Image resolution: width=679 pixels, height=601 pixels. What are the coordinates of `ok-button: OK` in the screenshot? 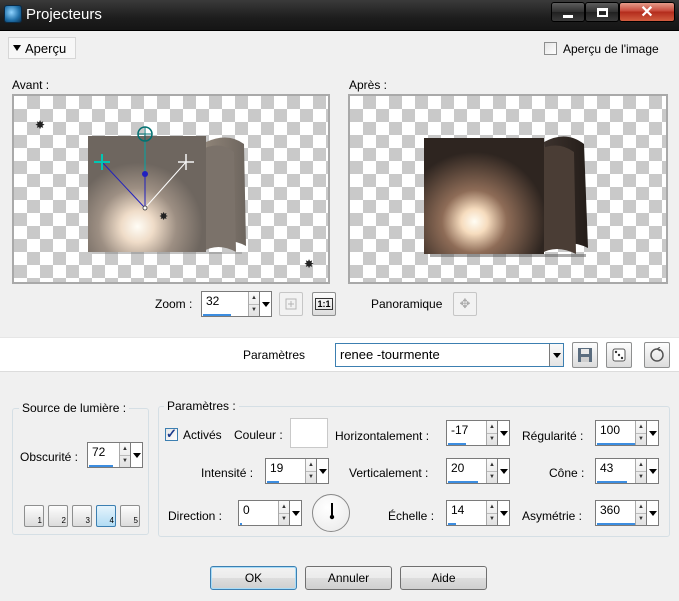 It's located at (253, 578).